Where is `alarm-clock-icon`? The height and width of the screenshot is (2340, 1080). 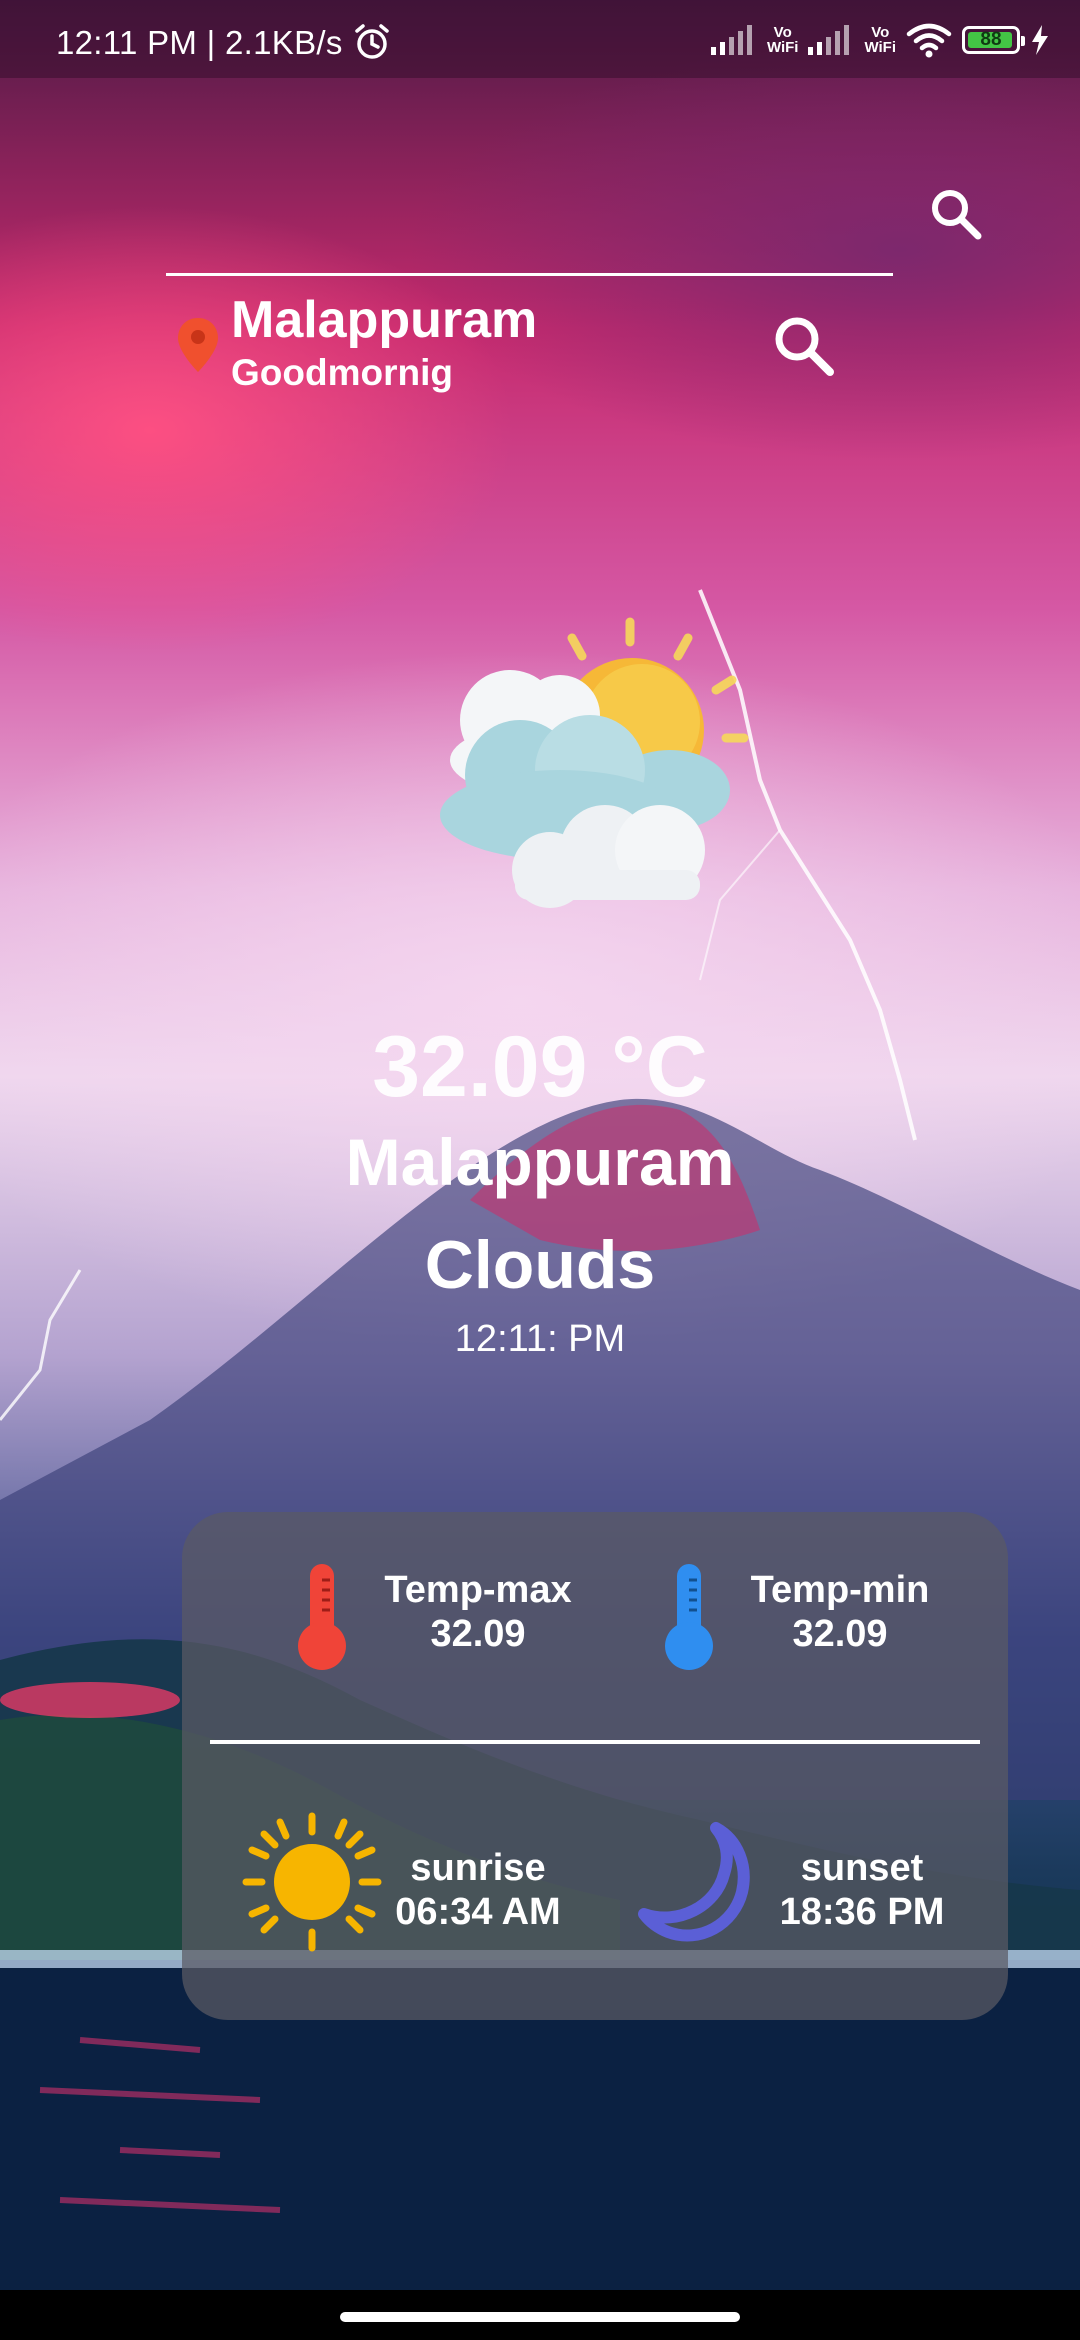
alarm-clock-icon is located at coordinates (372, 41).